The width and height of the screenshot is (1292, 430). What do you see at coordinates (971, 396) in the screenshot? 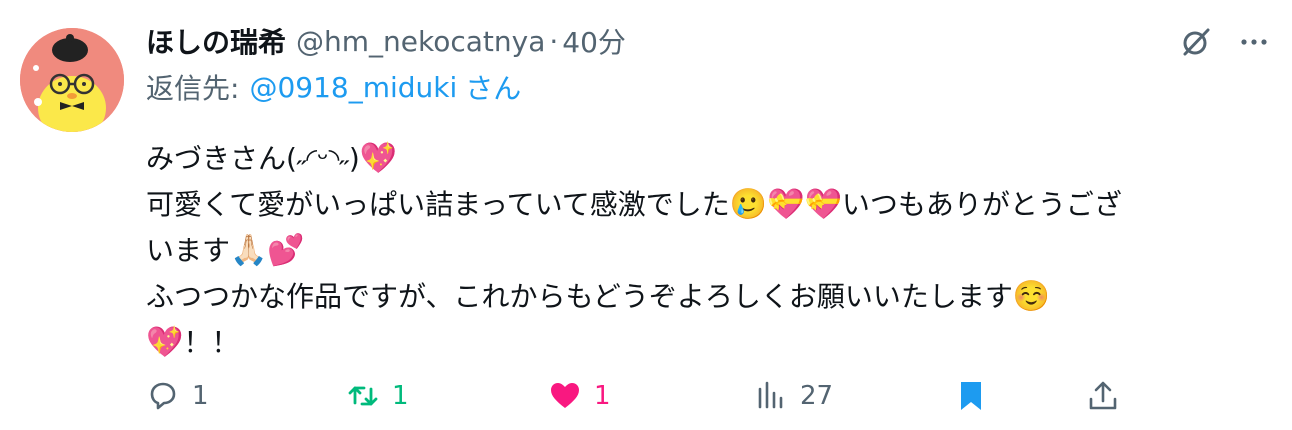
I see `bookmark-icon` at bounding box center [971, 396].